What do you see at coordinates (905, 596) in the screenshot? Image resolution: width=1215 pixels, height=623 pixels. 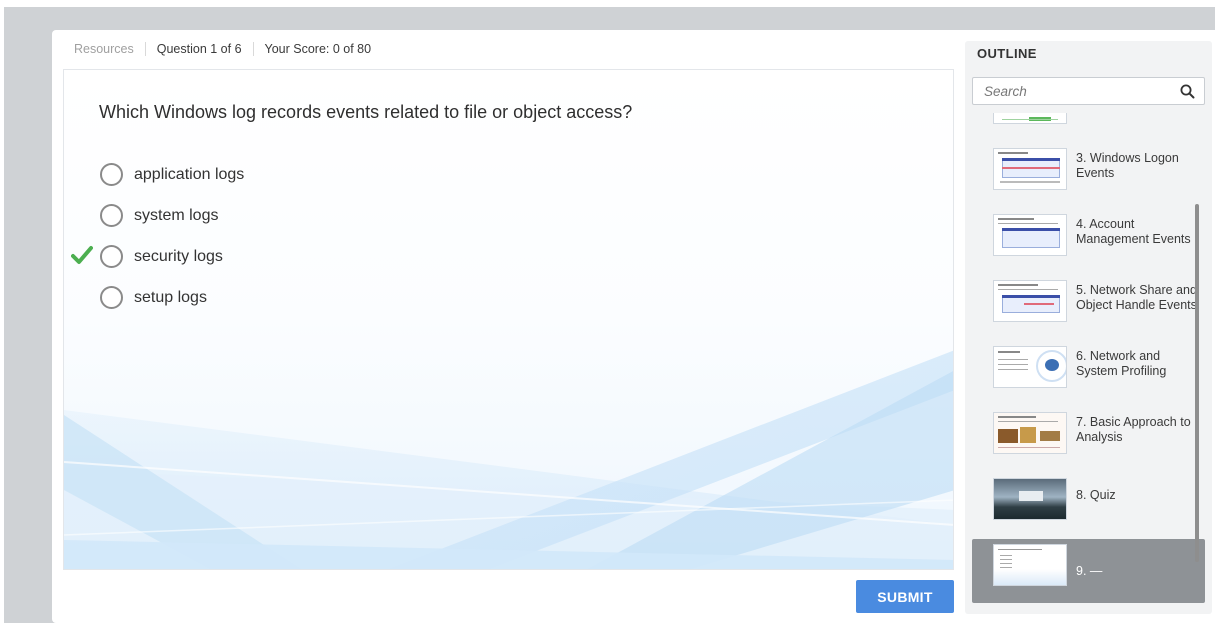 I see `submit-button: SUBMIT` at bounding box center [905, 596].